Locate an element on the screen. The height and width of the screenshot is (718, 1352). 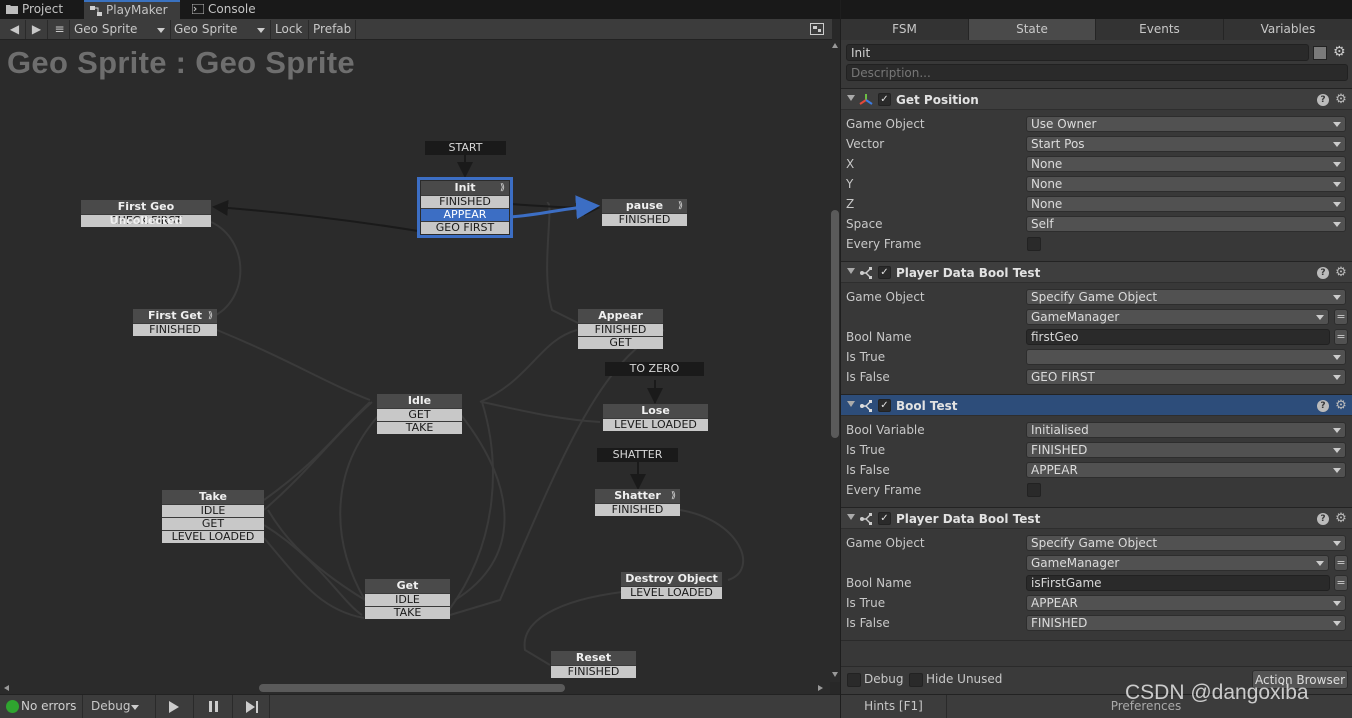
hide-unused-checkbox is located at coordinates (916, 680).